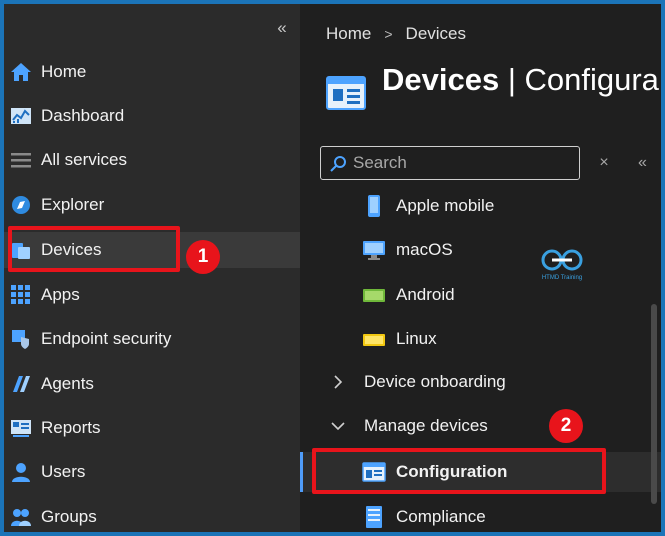 This screenshot has height=536, width=665. Describe the element at coordinates (94, 249) in the screenshot. I see `callout-box-devices` at that location.